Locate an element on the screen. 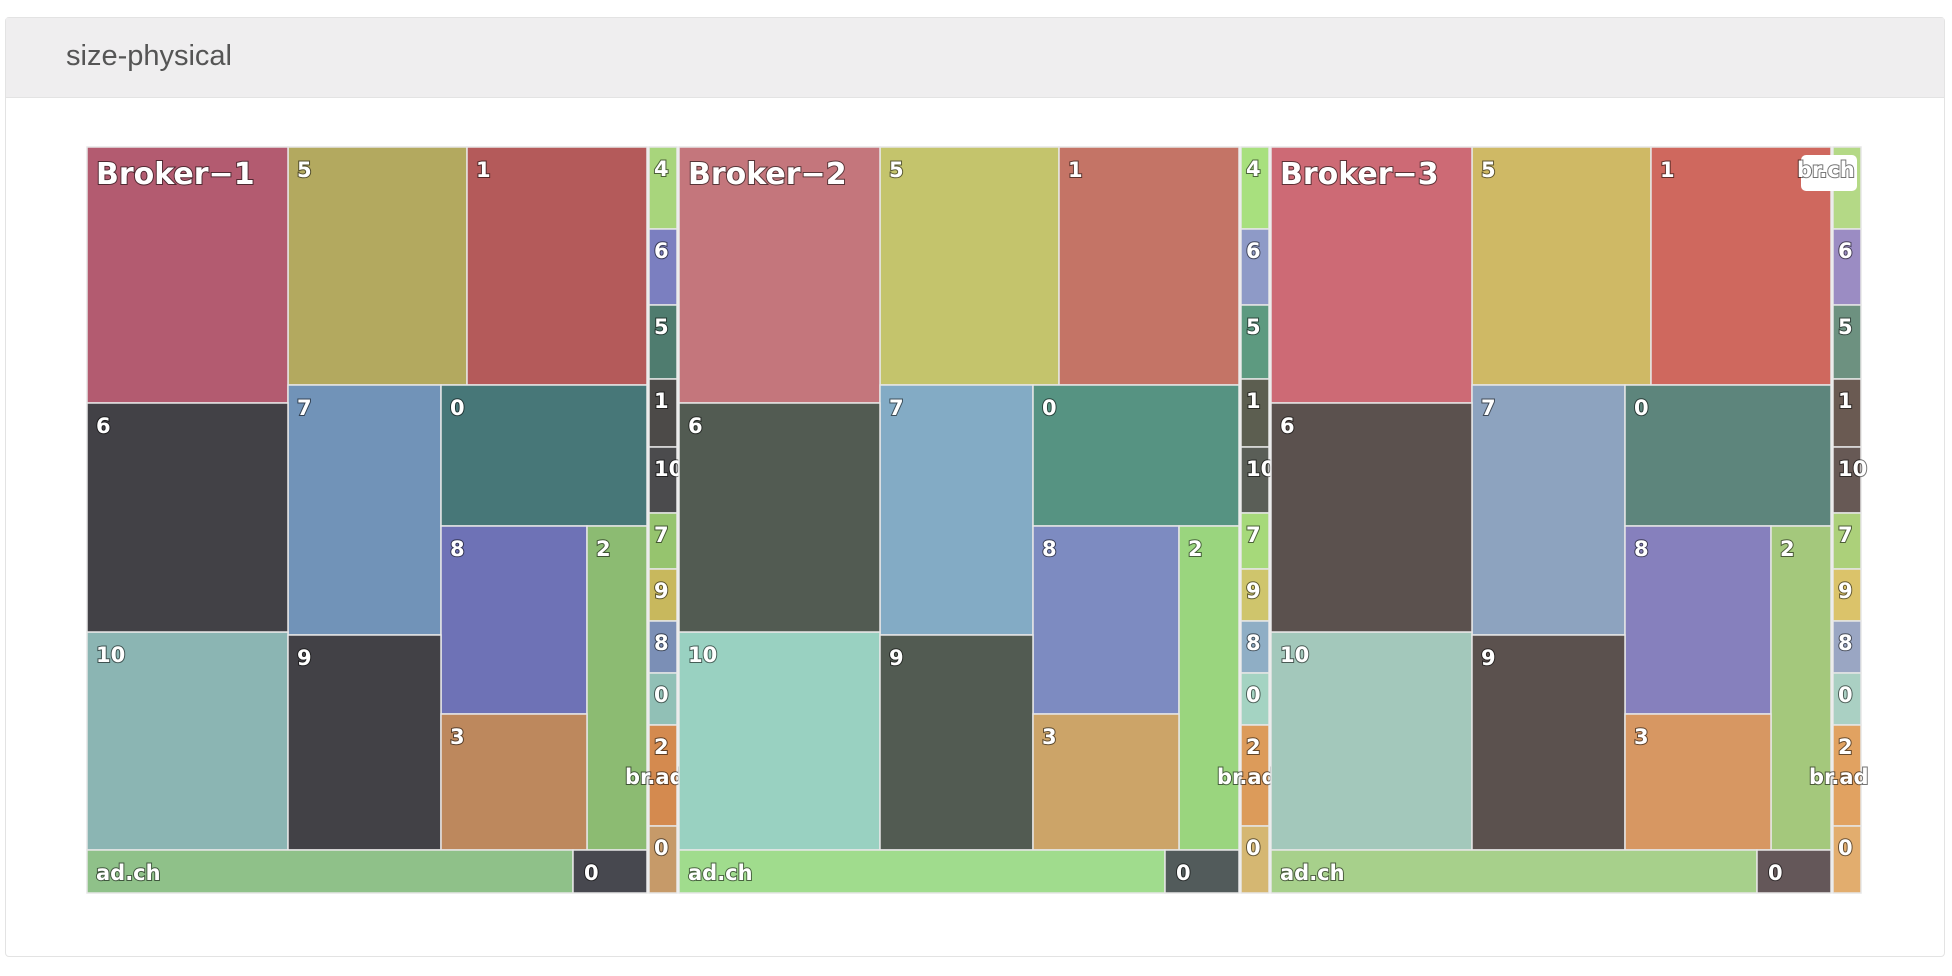  topic-label: br.ch is located at coordinates (1826, 170).